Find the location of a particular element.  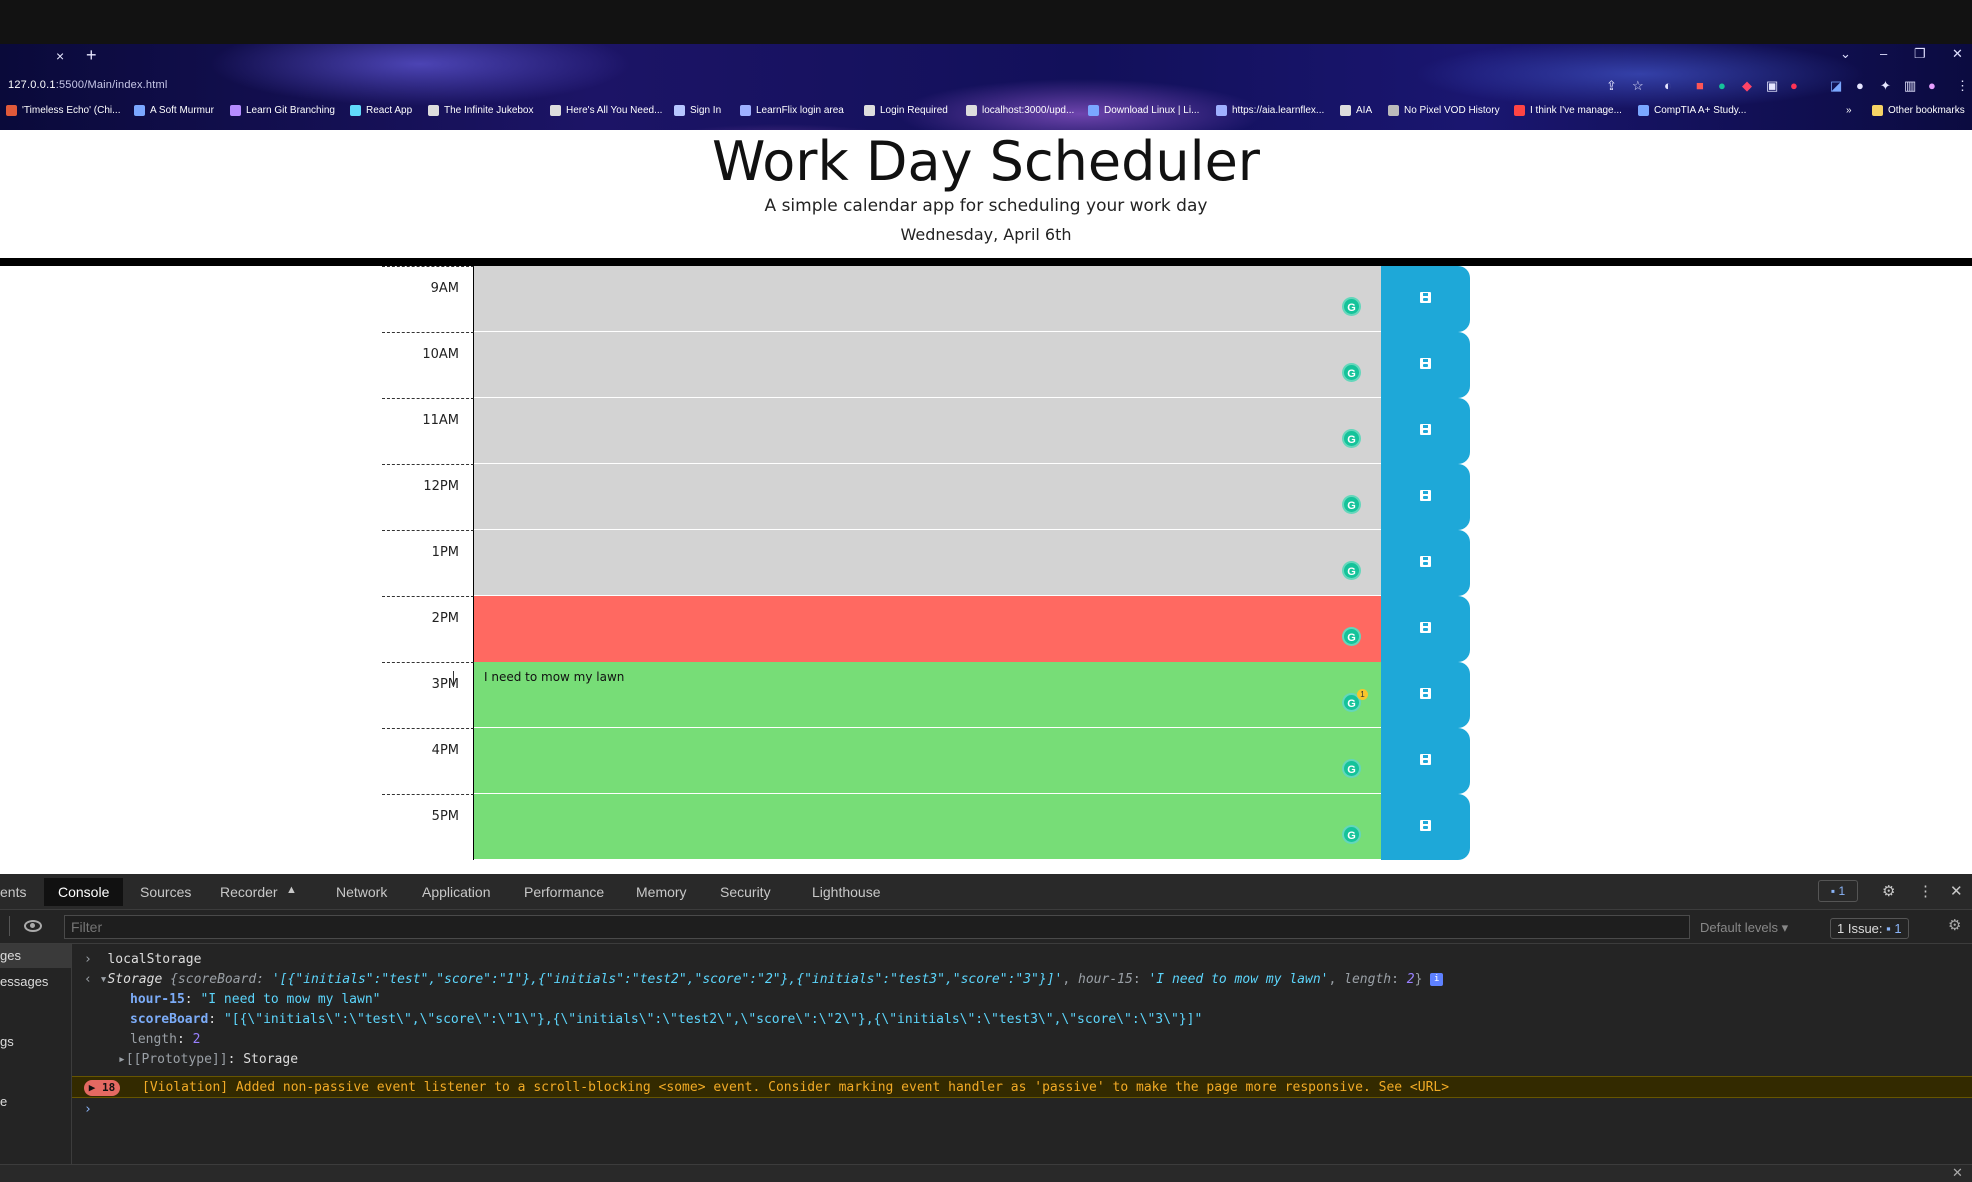

time-block-row: 5PM G is located at coordinates (926, 827).